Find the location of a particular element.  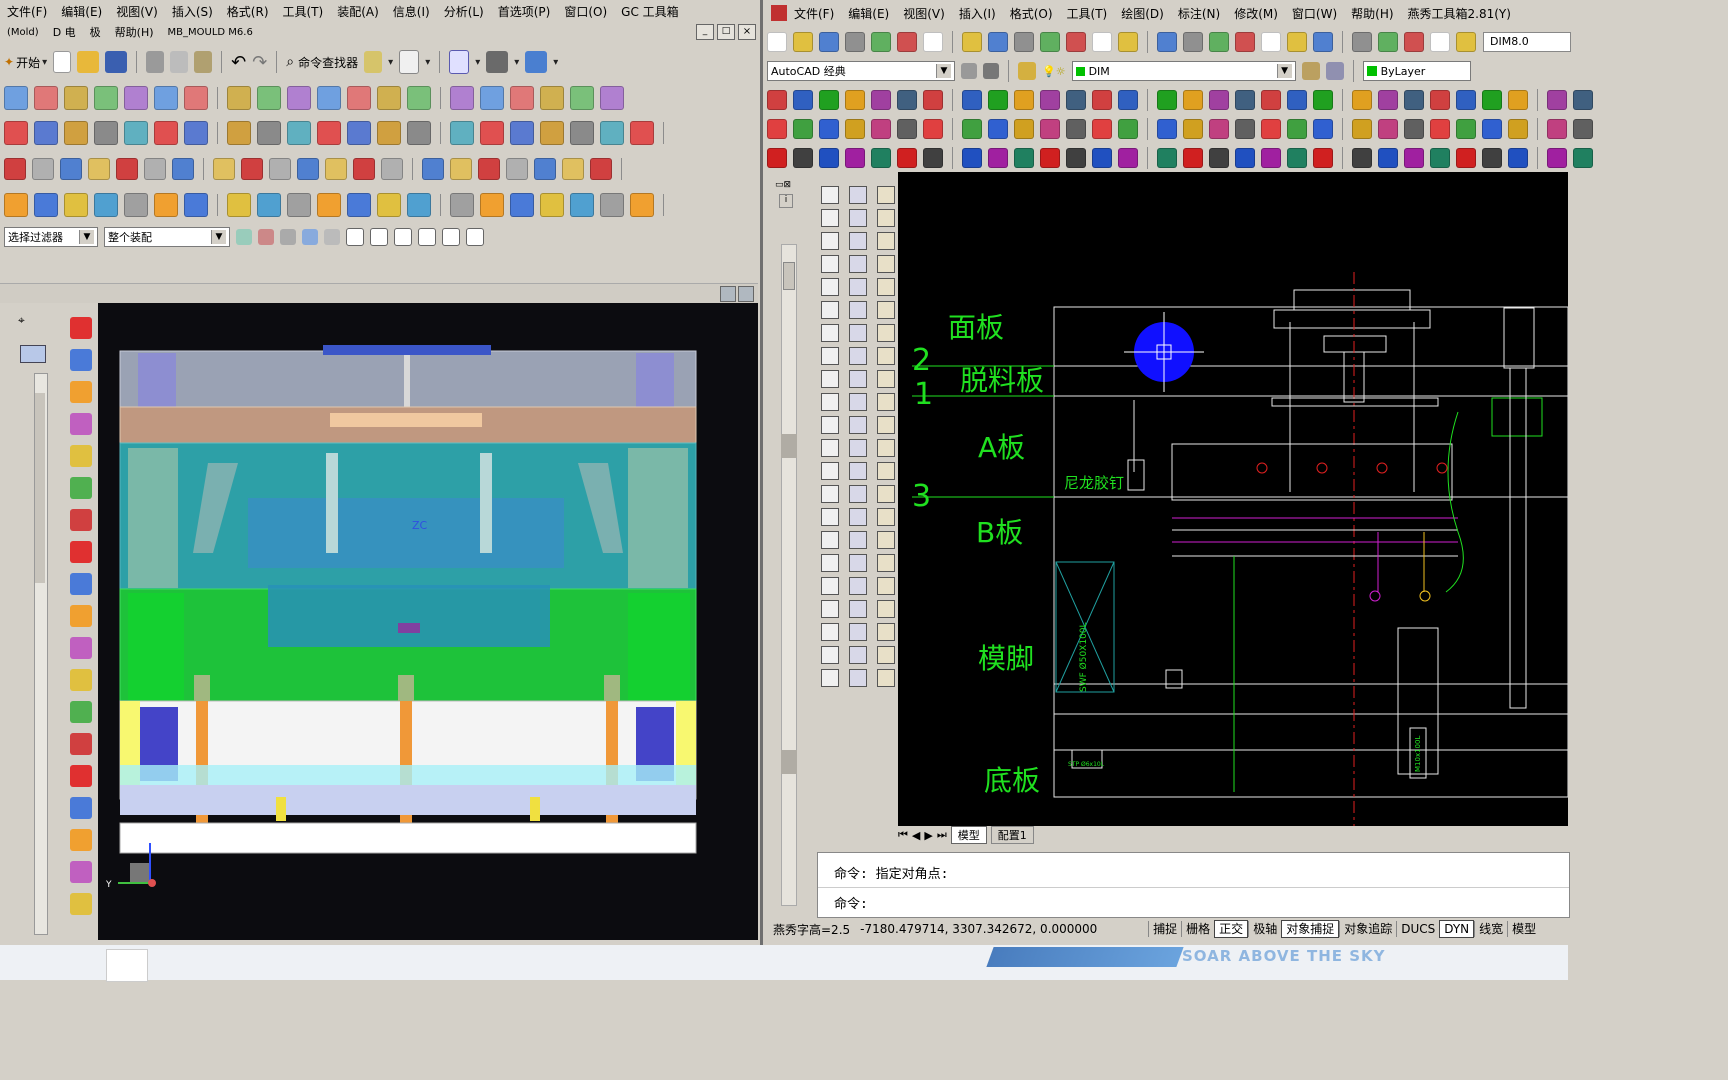

open-folder-icon is located at coordinates (88, 62).